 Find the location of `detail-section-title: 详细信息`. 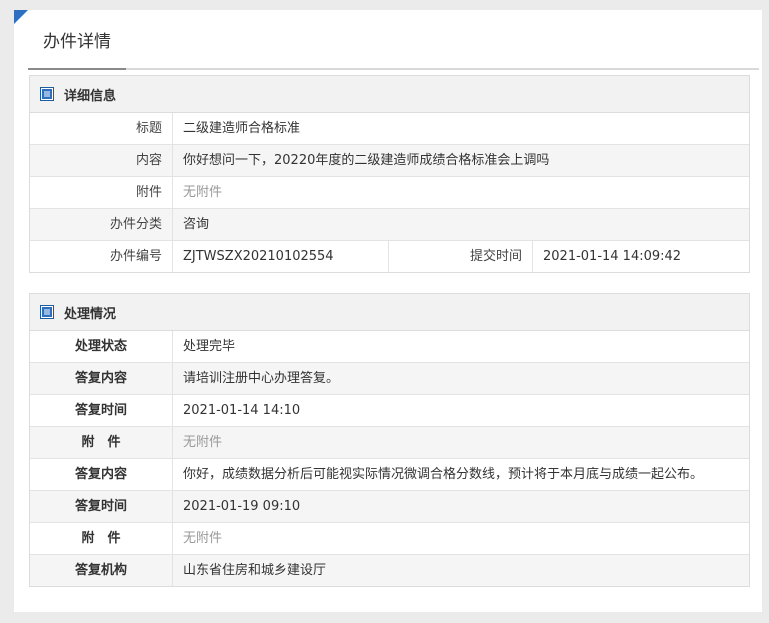

detail-section-title: 详细信息 is located at coordinates (90, 96).